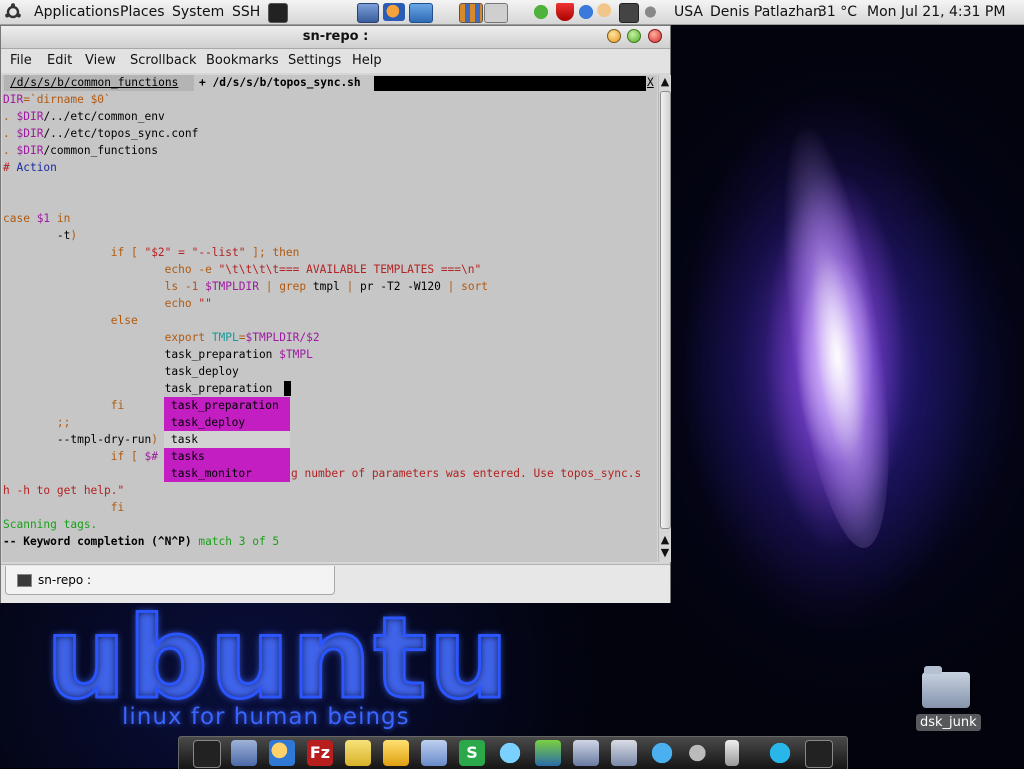  Describe the element at coordinates (67, 99) in the screenshot. I see `code-token: =`dirname $0`` at that location.